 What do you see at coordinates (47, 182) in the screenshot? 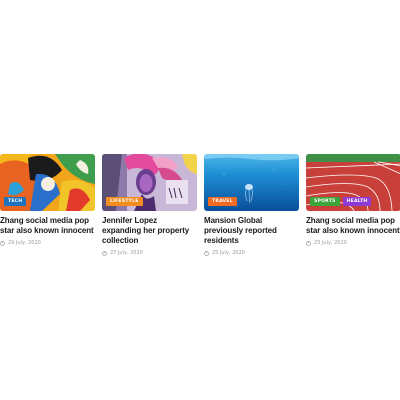
I see `post-thumbnail: TECH` at bounding box center [47, 182].